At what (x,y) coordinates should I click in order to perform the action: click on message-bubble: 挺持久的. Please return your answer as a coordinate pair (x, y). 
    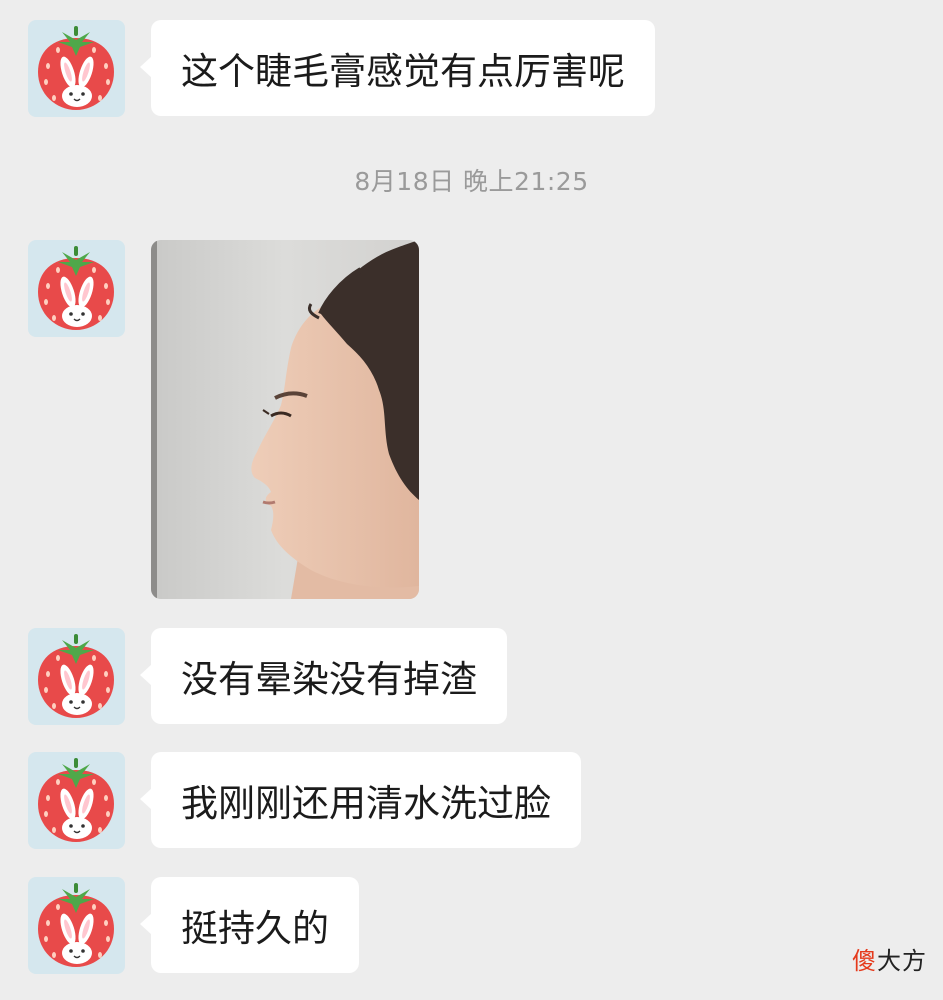
    Looking at the image, I should click on (249, 925).